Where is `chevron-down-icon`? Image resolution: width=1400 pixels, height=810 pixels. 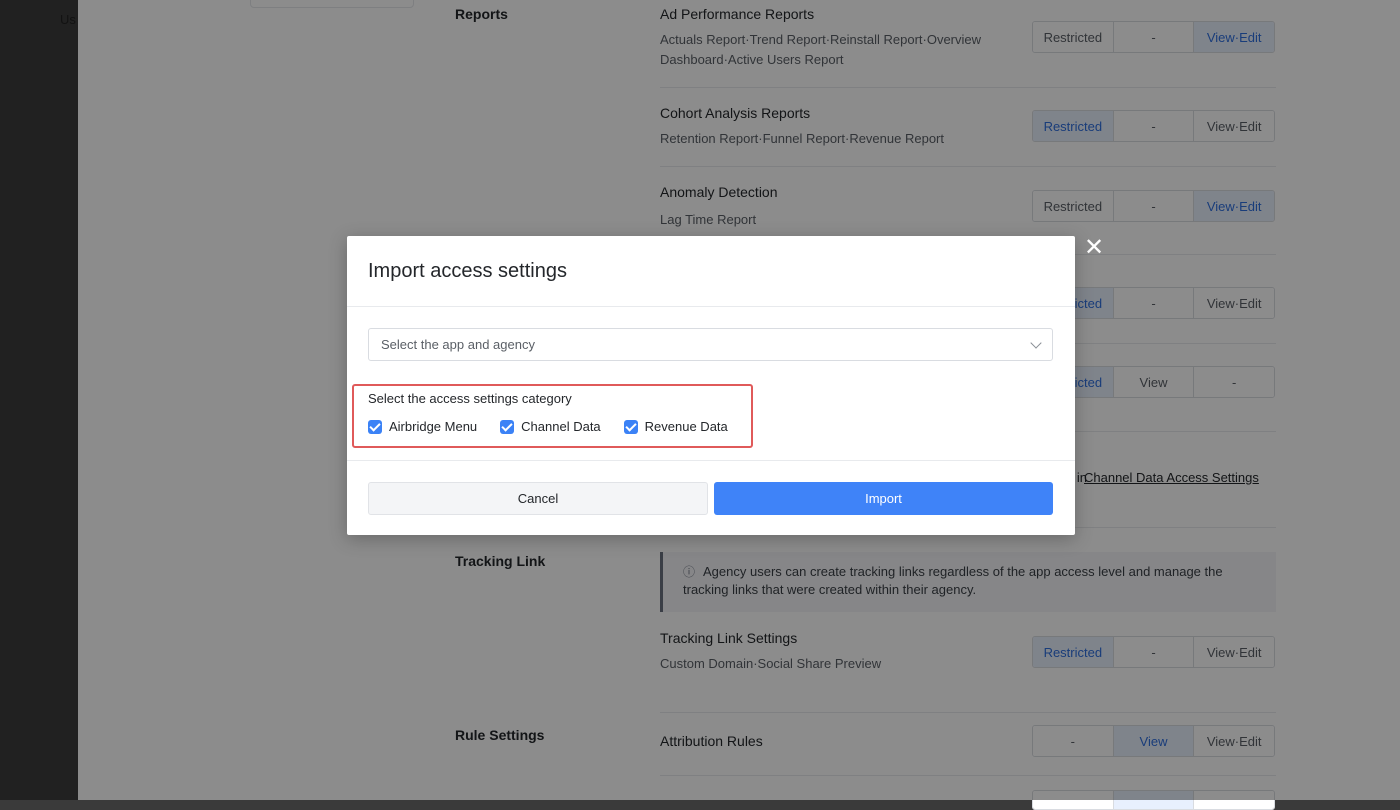
chevron-down-icon is located at coordinates (1036, 342).